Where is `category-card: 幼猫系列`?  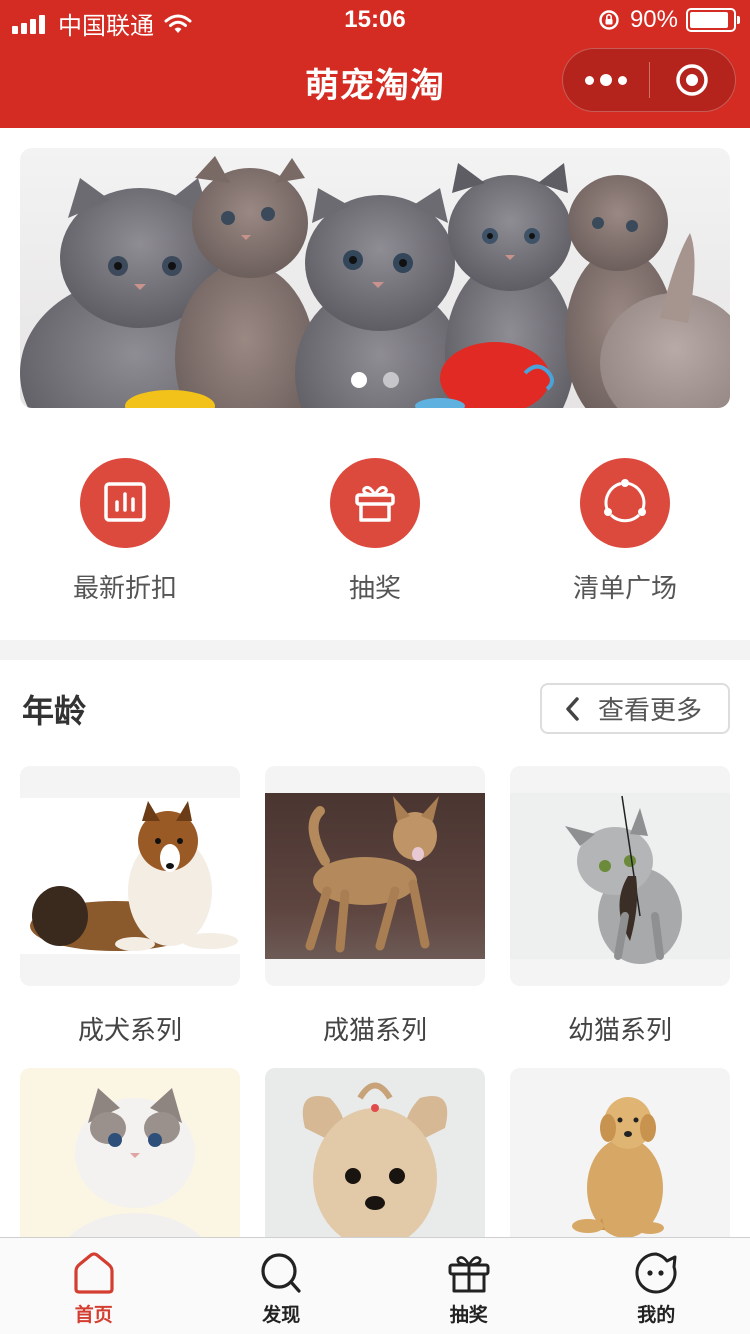 category-card: 幼猫系列 is located at coordinates (620, 906).